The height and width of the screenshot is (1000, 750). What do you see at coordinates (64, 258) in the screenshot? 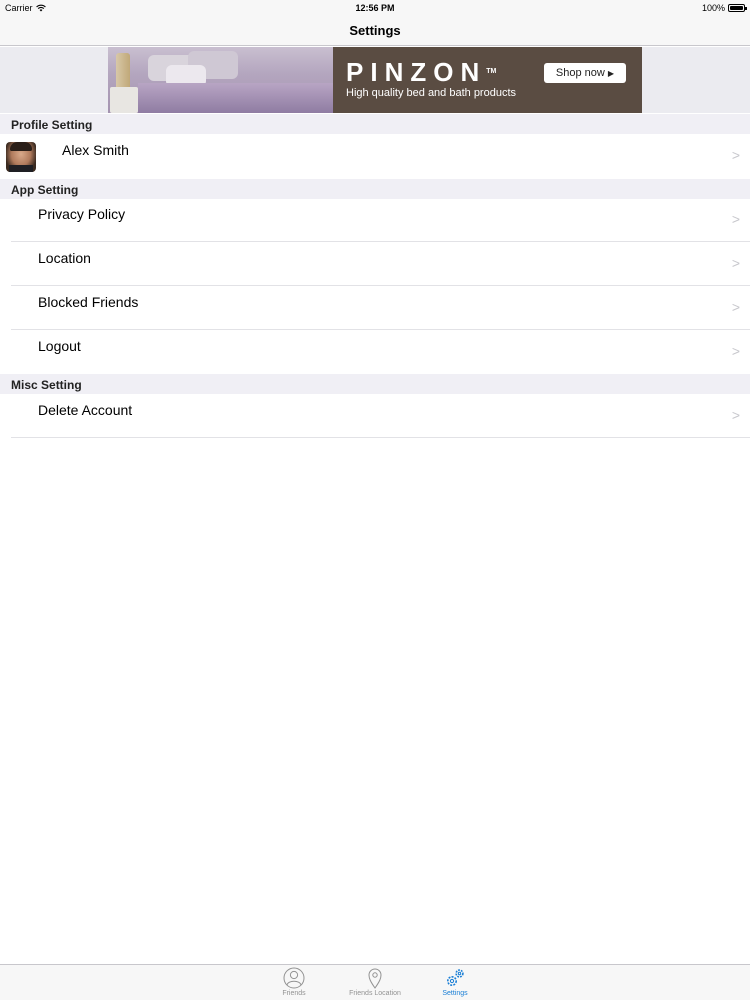
I see `settings-item-label: Location` at bounding box center [64, 258].